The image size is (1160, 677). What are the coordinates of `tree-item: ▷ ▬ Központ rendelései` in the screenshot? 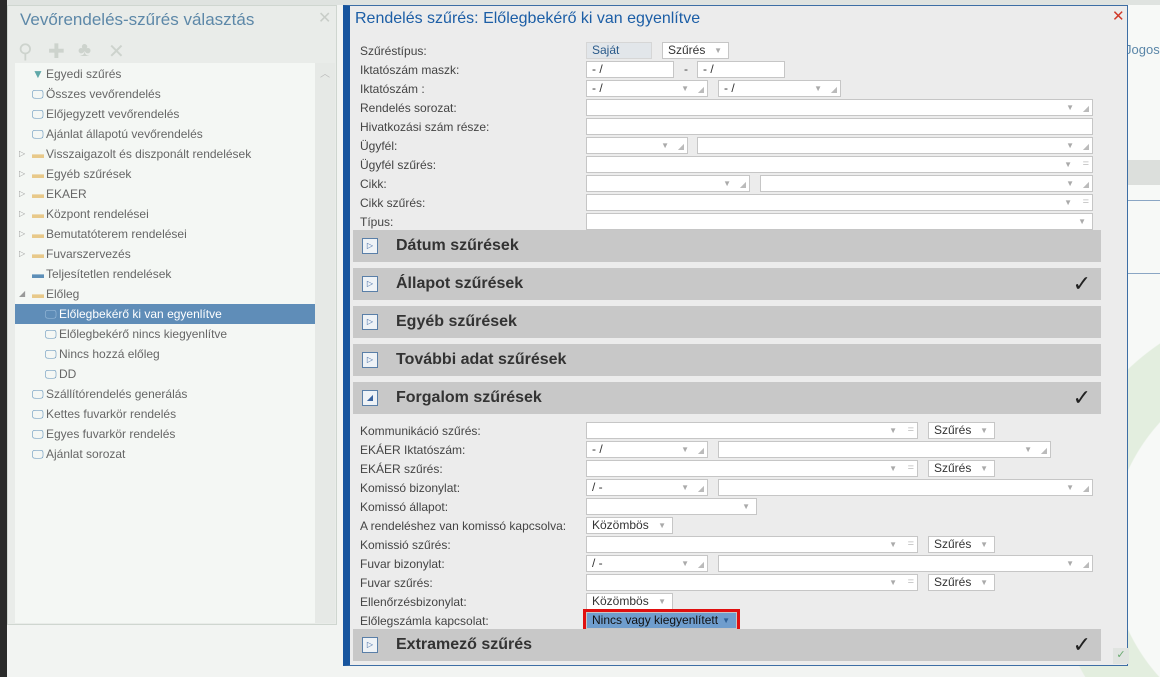 It's located at (165, 214).